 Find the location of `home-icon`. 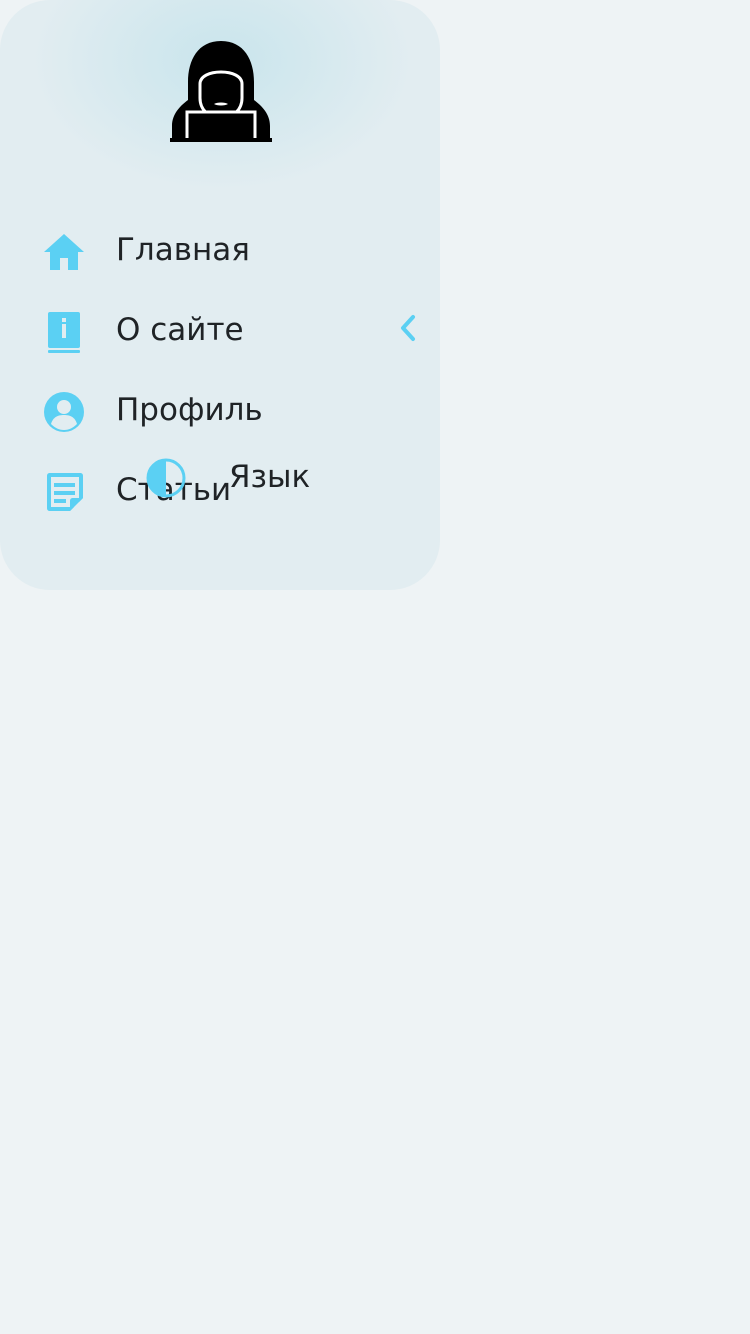

home-icon is located at coordinates (64, 252).